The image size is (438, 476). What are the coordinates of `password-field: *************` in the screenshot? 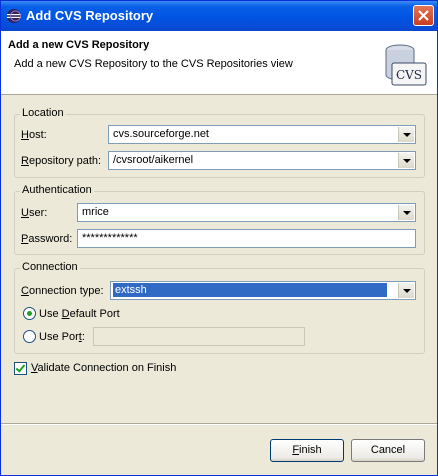 It's located at (246, 238).